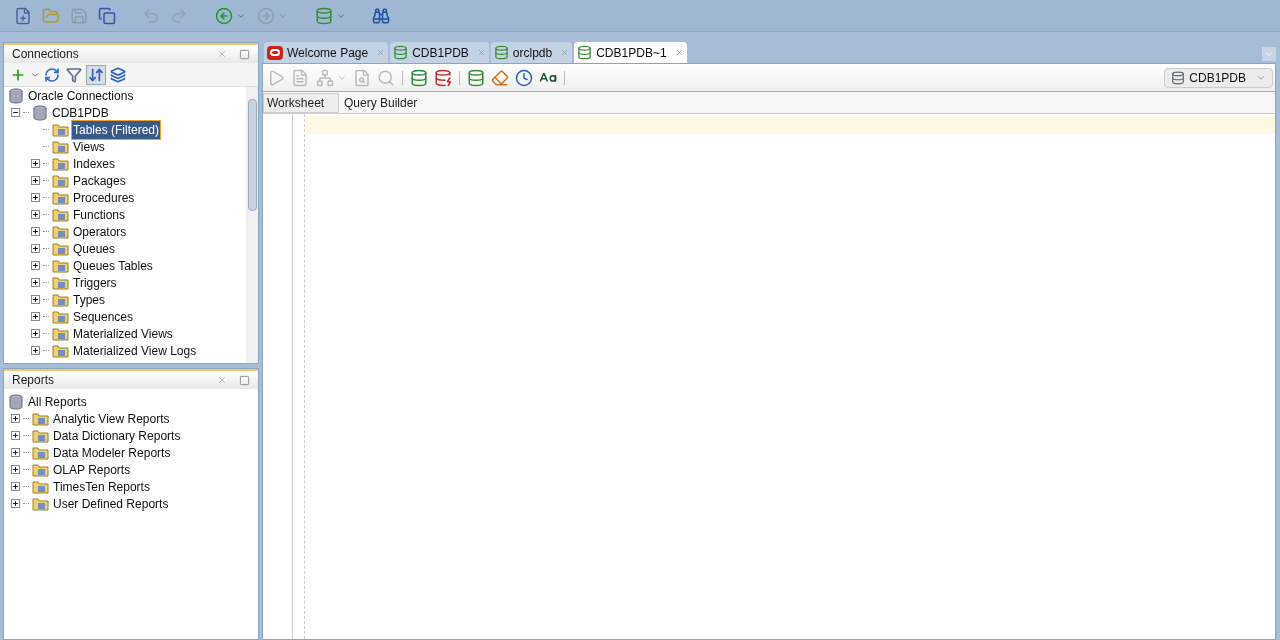  Describe the element at coordinates (1218, 77) in the screenshot. I see `connection-selector: CDB1PDB` at that location.